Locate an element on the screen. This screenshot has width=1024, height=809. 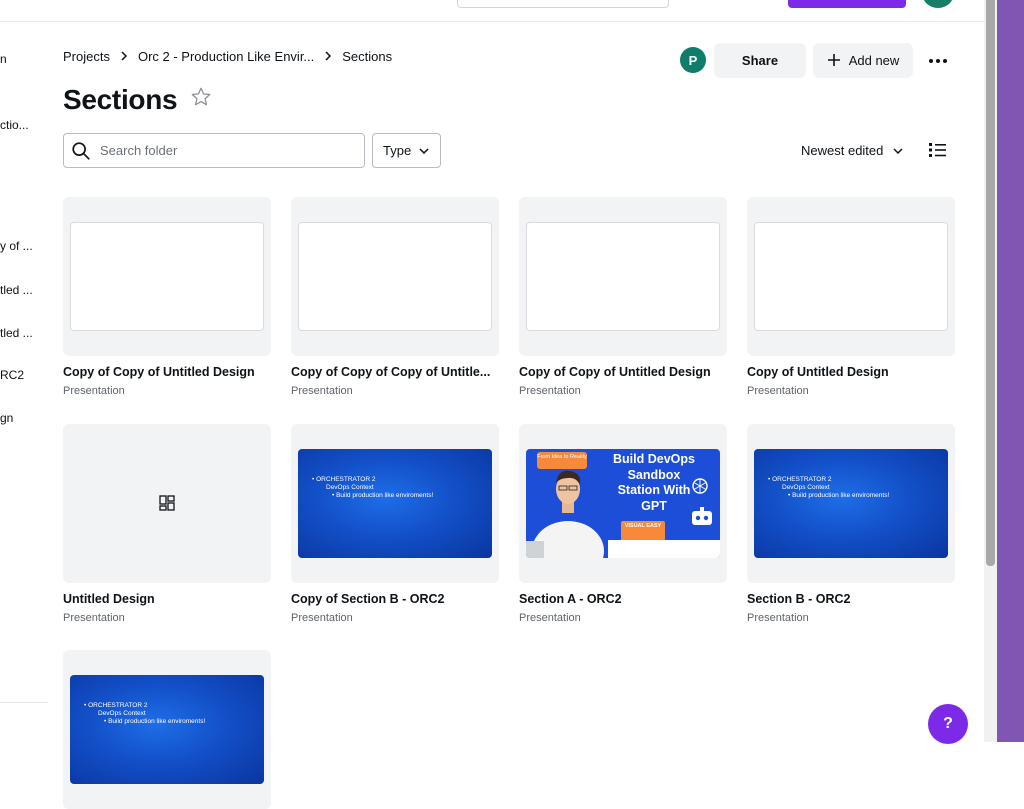
design-grid-icon is located at coordinates (167, 503).